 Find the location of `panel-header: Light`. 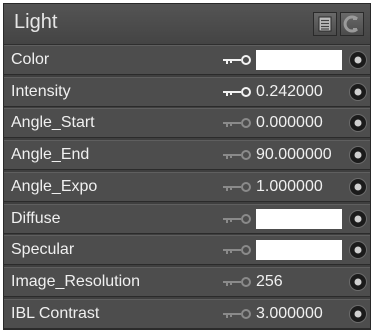

panel-header: Light is located at coordinates (187, 24).